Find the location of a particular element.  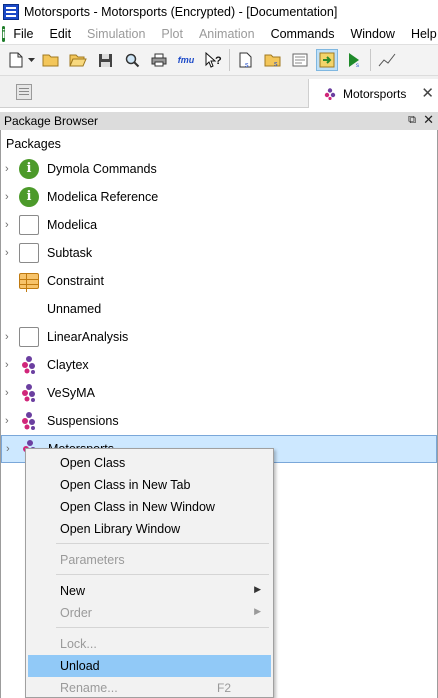

menu-item-label: Open Class is located at coordinates (93, 463).